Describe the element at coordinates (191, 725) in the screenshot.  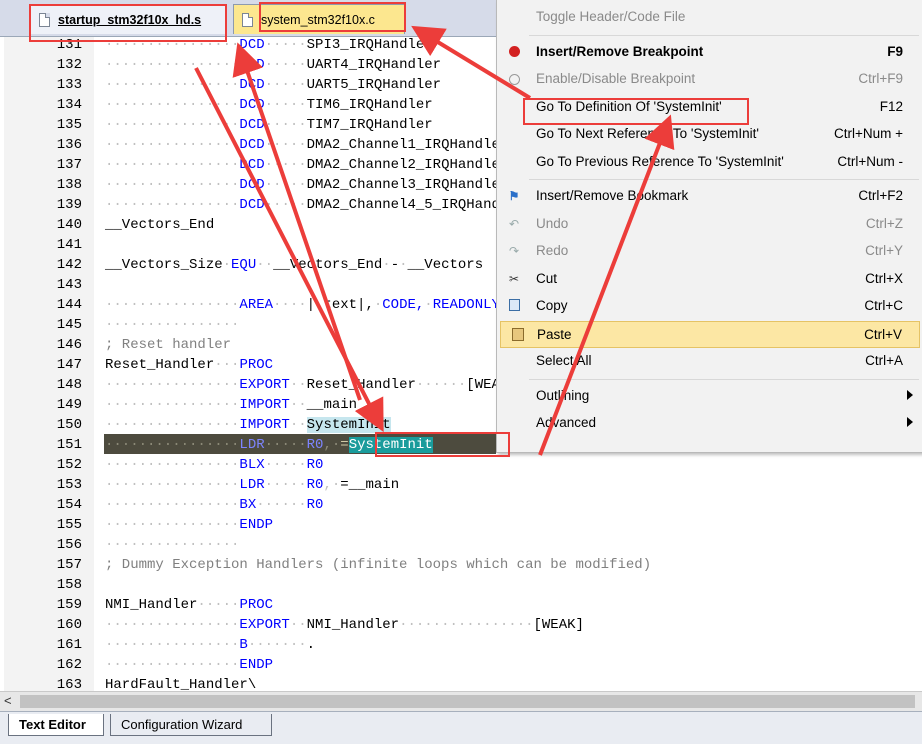
I see `tab-configuration-wizard: Configuration Wizard` at that location.